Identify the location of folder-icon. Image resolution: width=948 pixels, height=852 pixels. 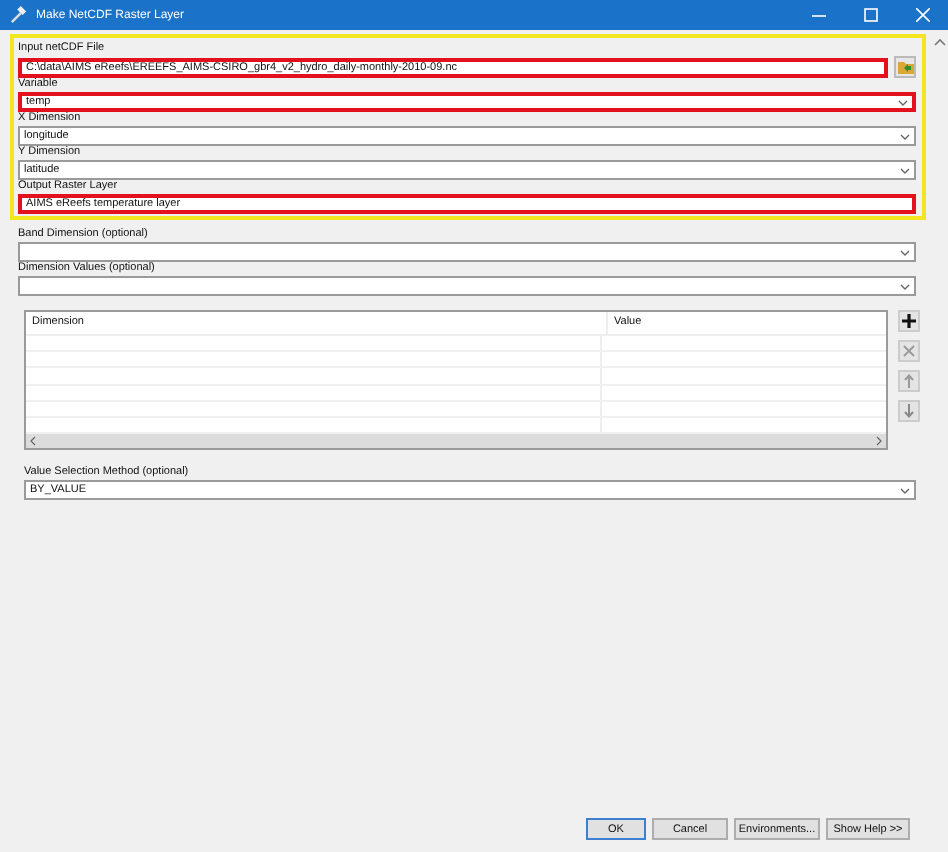
(905, 67).